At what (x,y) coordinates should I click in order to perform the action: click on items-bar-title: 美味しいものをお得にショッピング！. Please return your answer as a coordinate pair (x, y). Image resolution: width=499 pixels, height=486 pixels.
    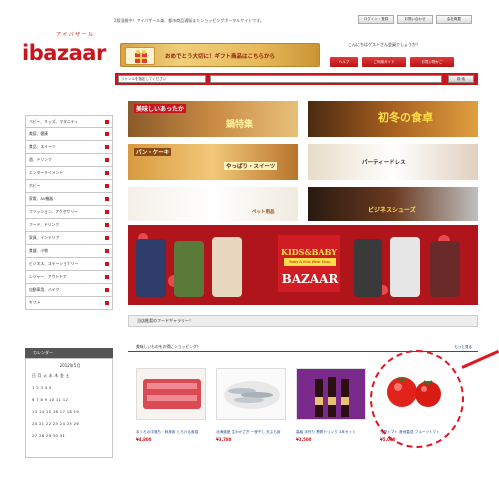
    Looking at the image, I should click on (168, 346).